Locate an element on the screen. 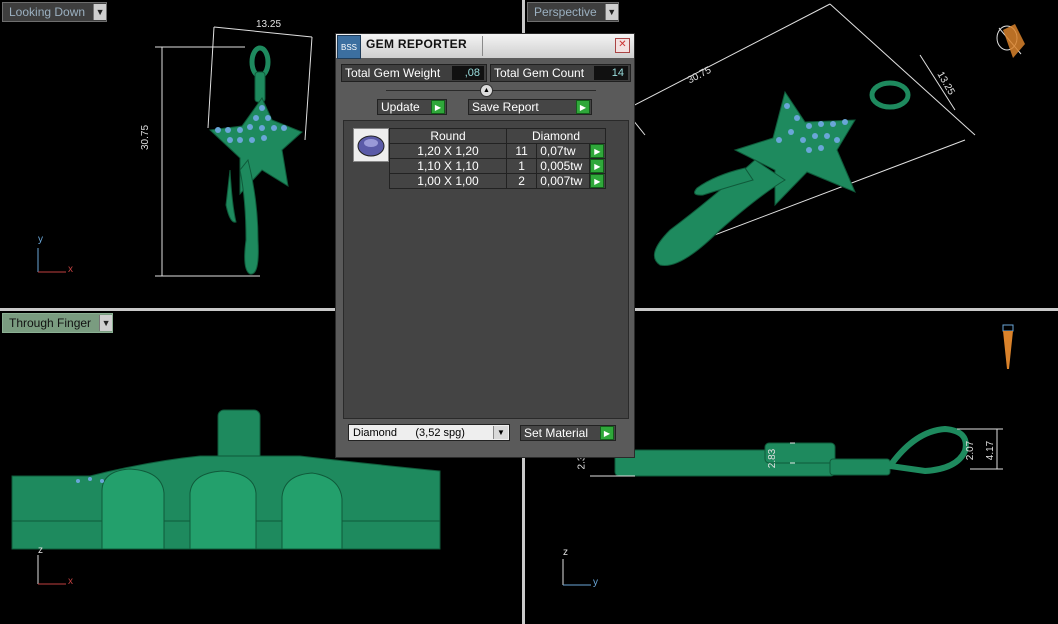 This screenshot has height=624, width=1058. viewport-label-text: Perspective is located at coordinates (565, 12).